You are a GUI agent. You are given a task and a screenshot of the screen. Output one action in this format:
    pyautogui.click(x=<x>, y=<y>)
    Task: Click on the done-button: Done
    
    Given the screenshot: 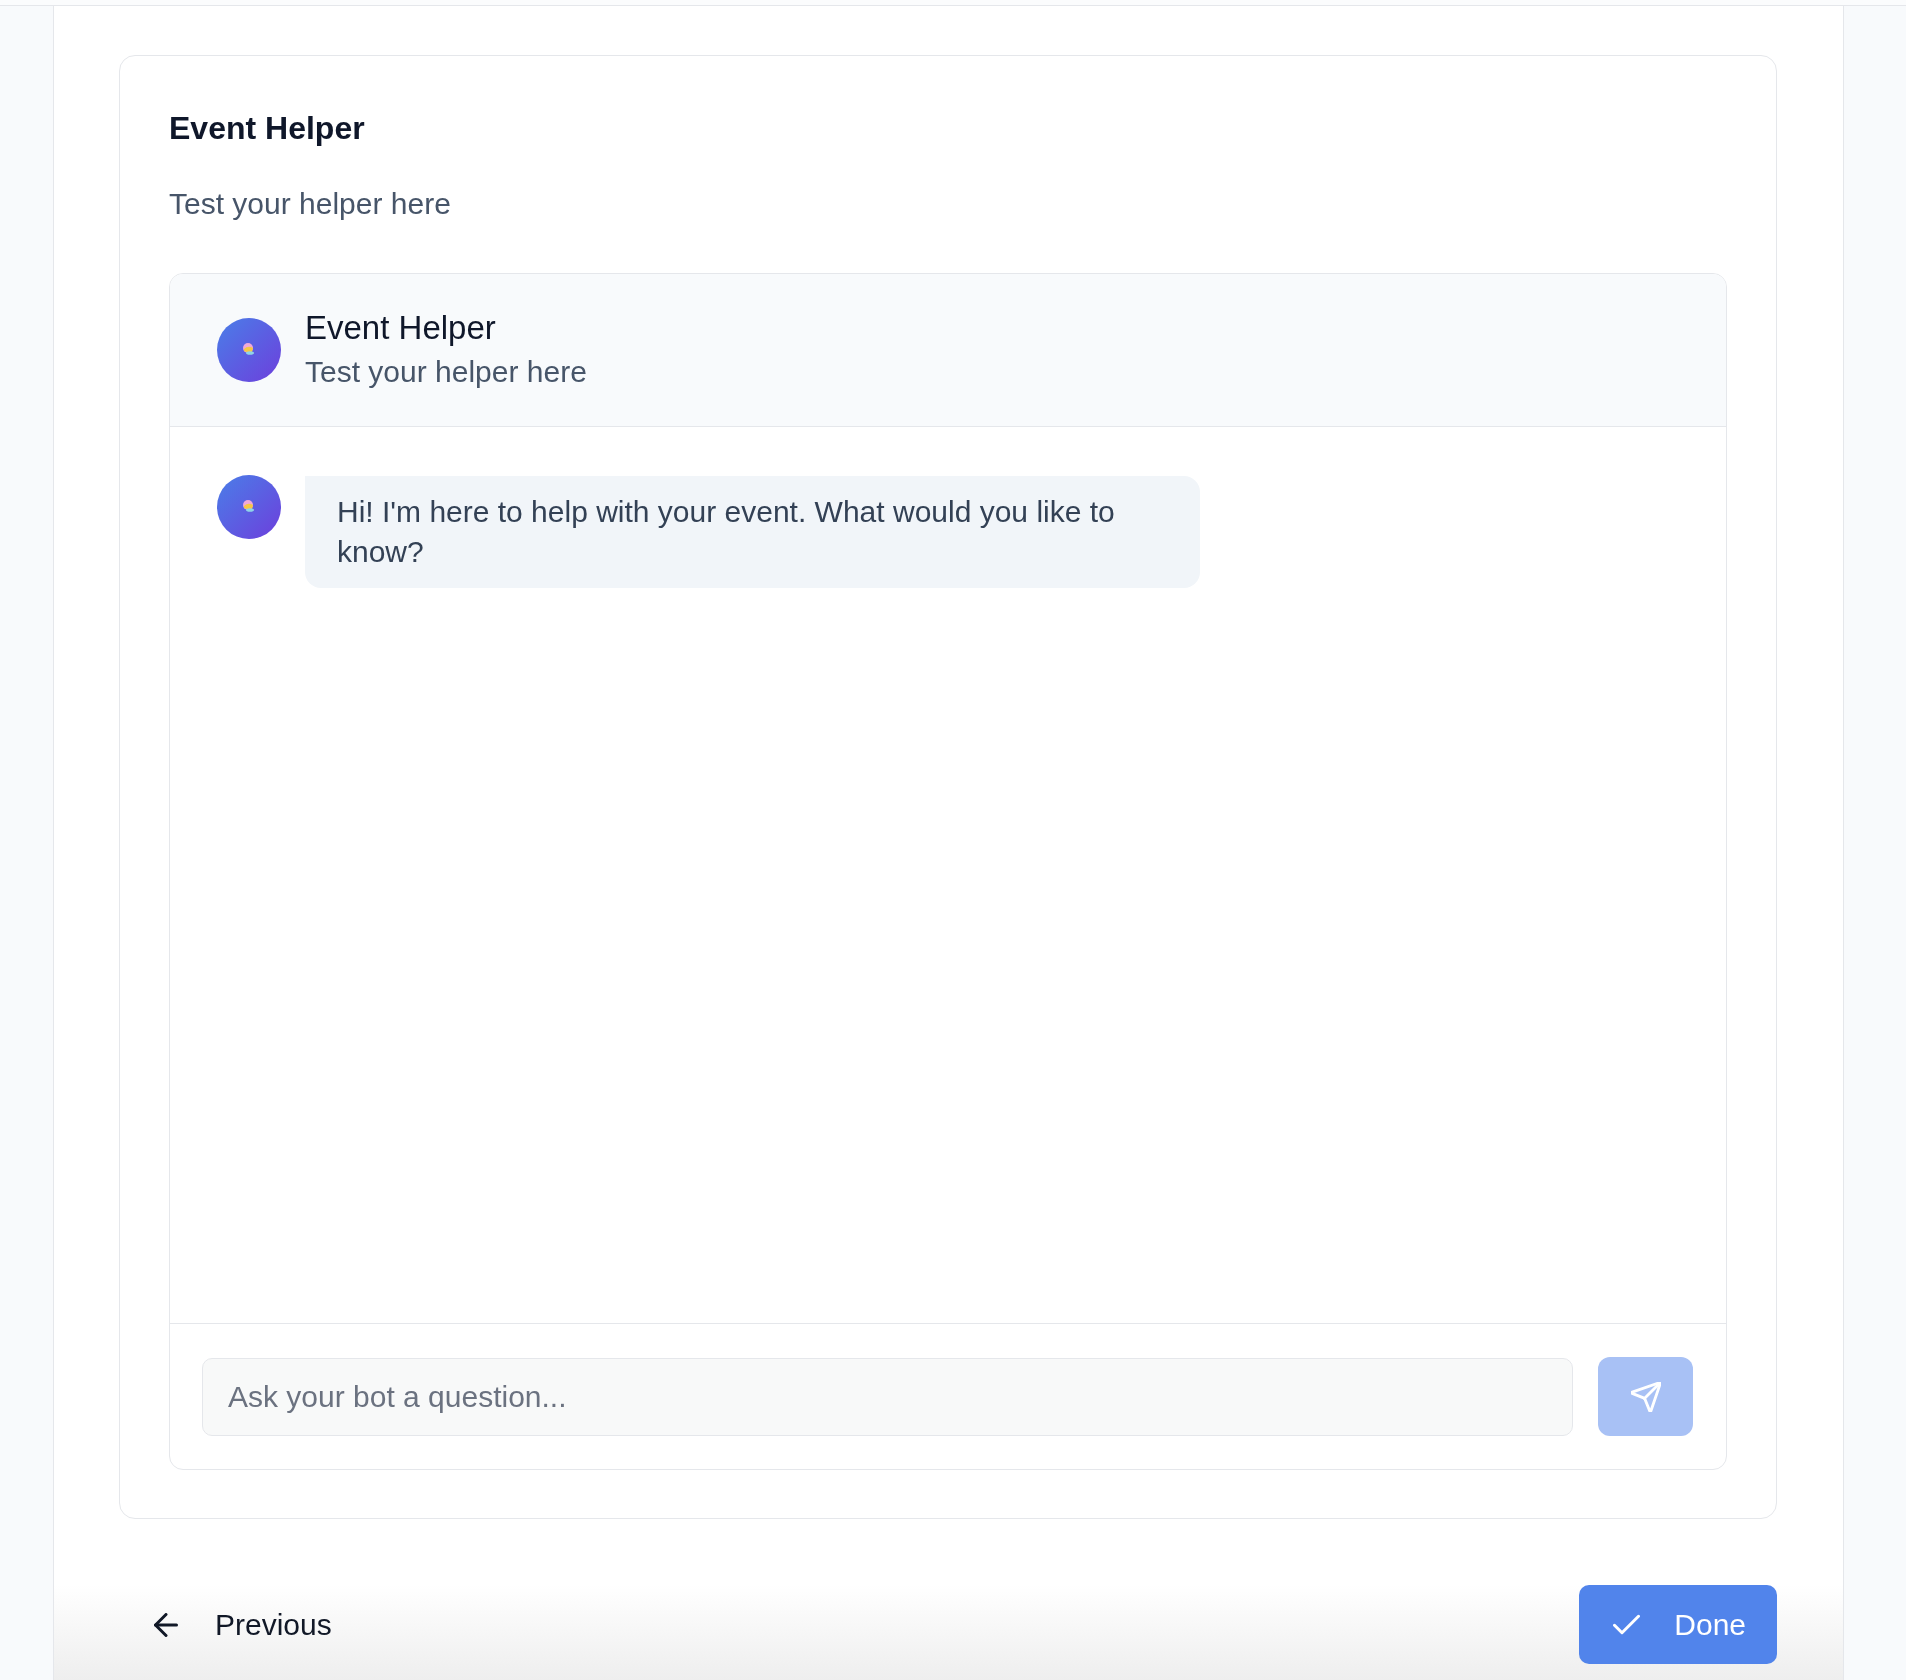 What is the action you would take?
    pyautogui.click(x=1678, y=1624)
    